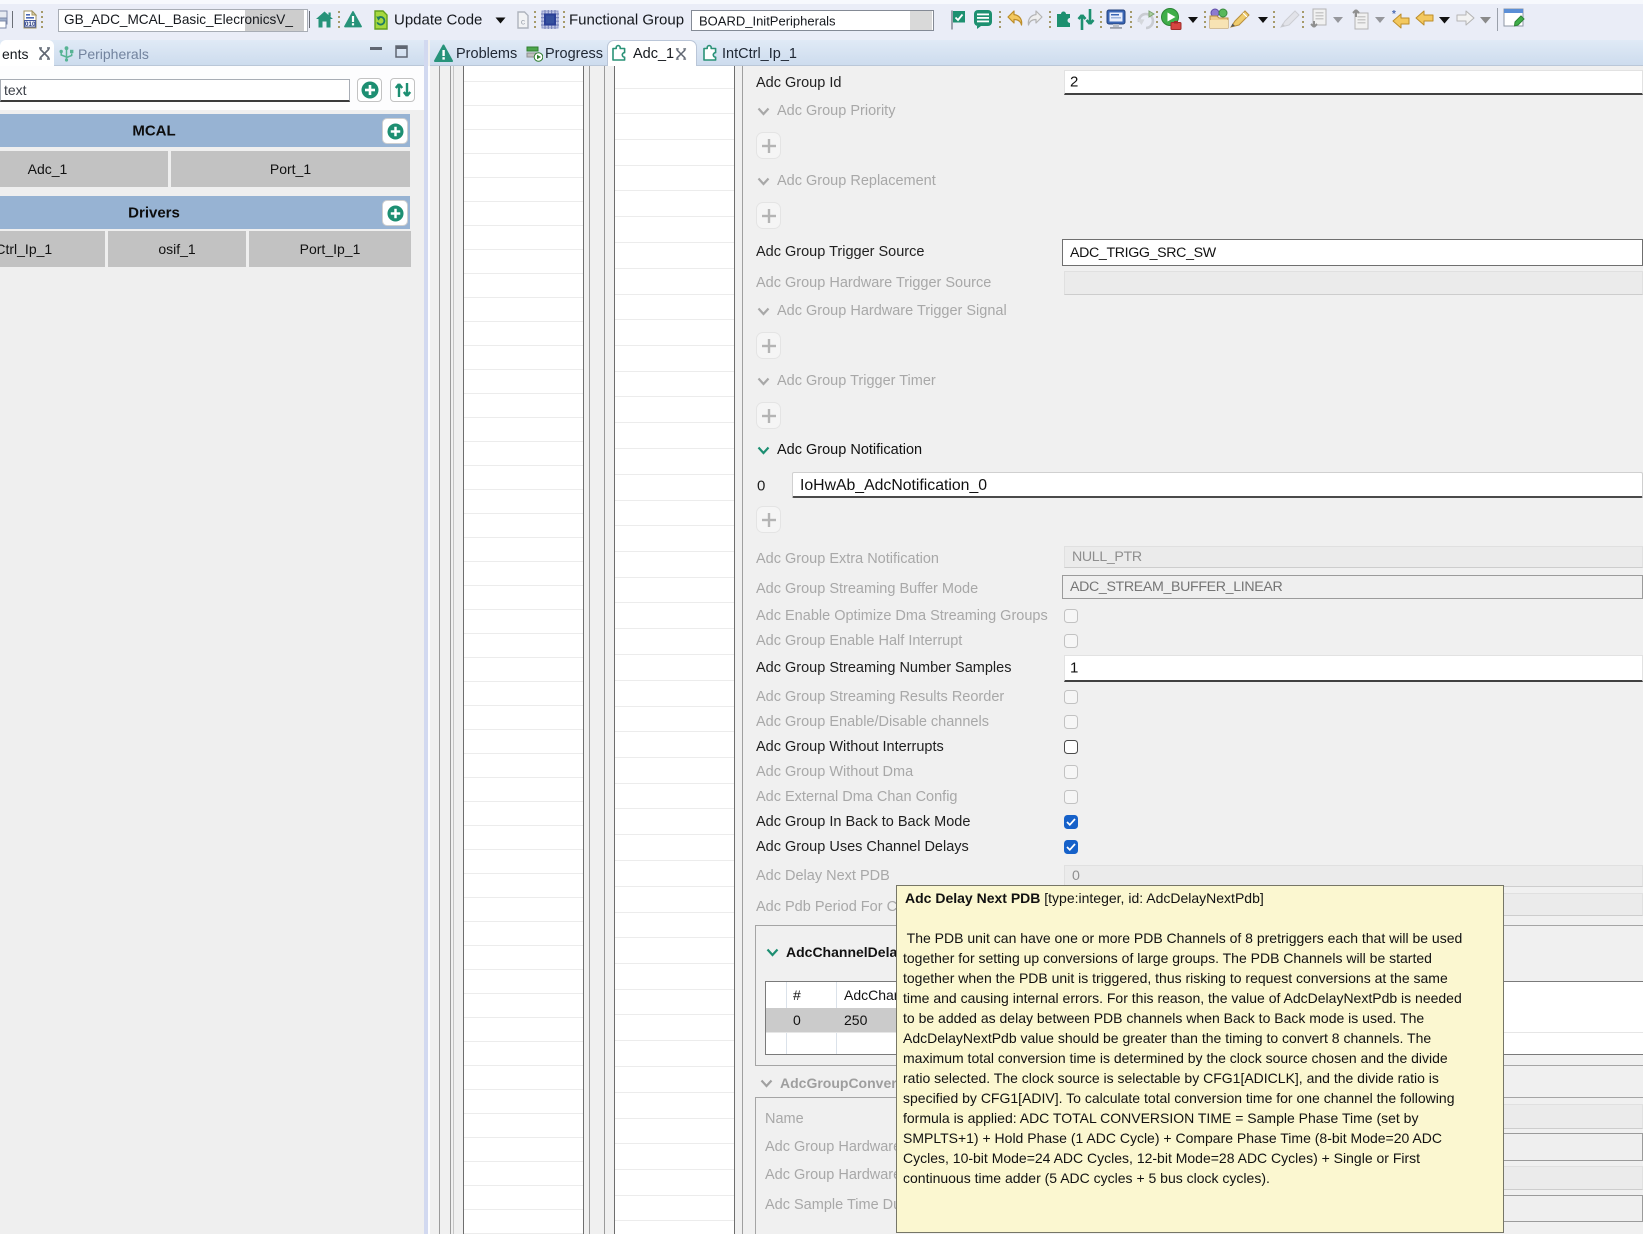 This screenshot has height=1234, width=1643. Describe the element at coordinates (30, 24) in the screenshot. I see `svg-text: 010` at that location.